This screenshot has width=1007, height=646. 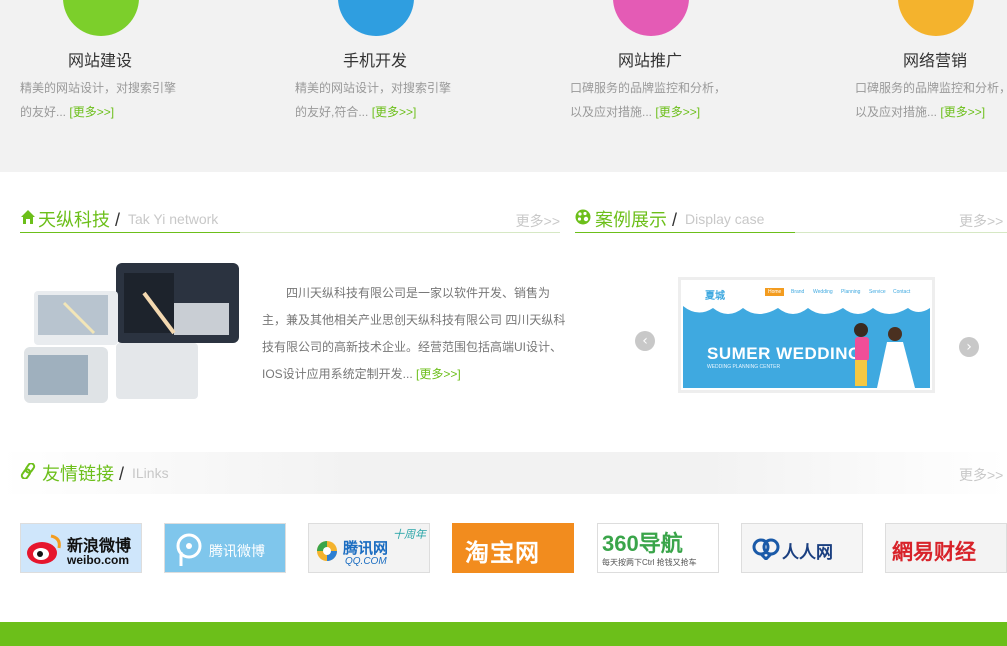 What do you see at coordinates (131, 333) in the screenshot?
I see `about-photo` at bounding box center [131, 333].